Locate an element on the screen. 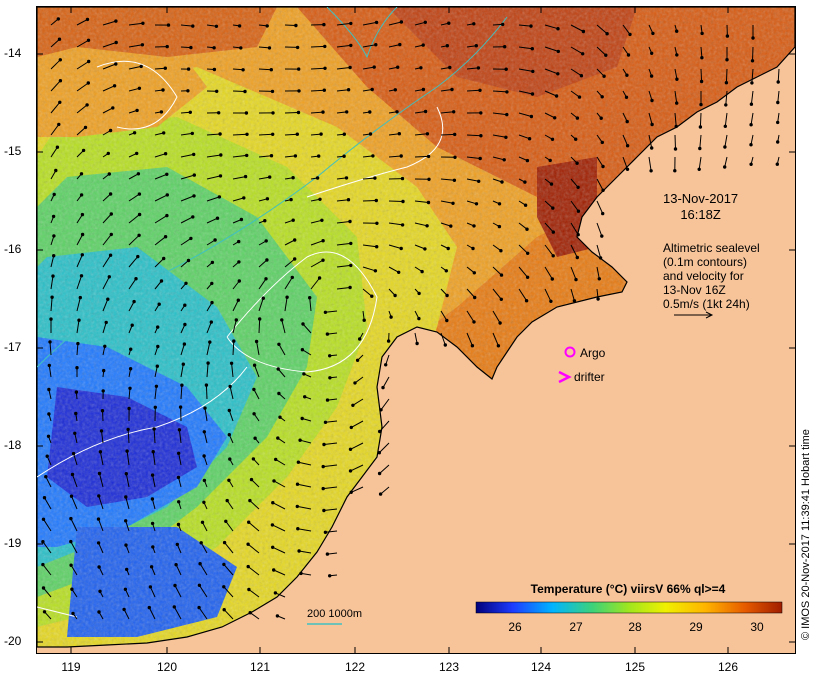 This screenshot has width=820, height=680. y-tick-label: -18 is located at coordinates (13, 445).